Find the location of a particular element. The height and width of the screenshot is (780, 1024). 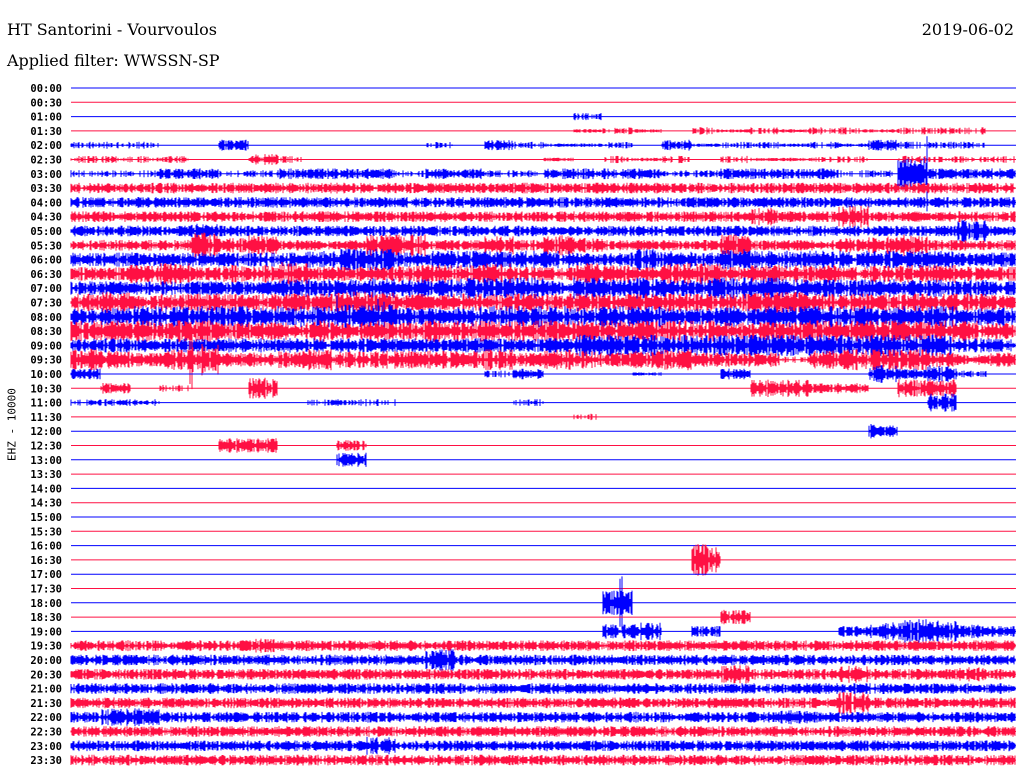

time-label: 02:00 is located at coordinates (46, 146).